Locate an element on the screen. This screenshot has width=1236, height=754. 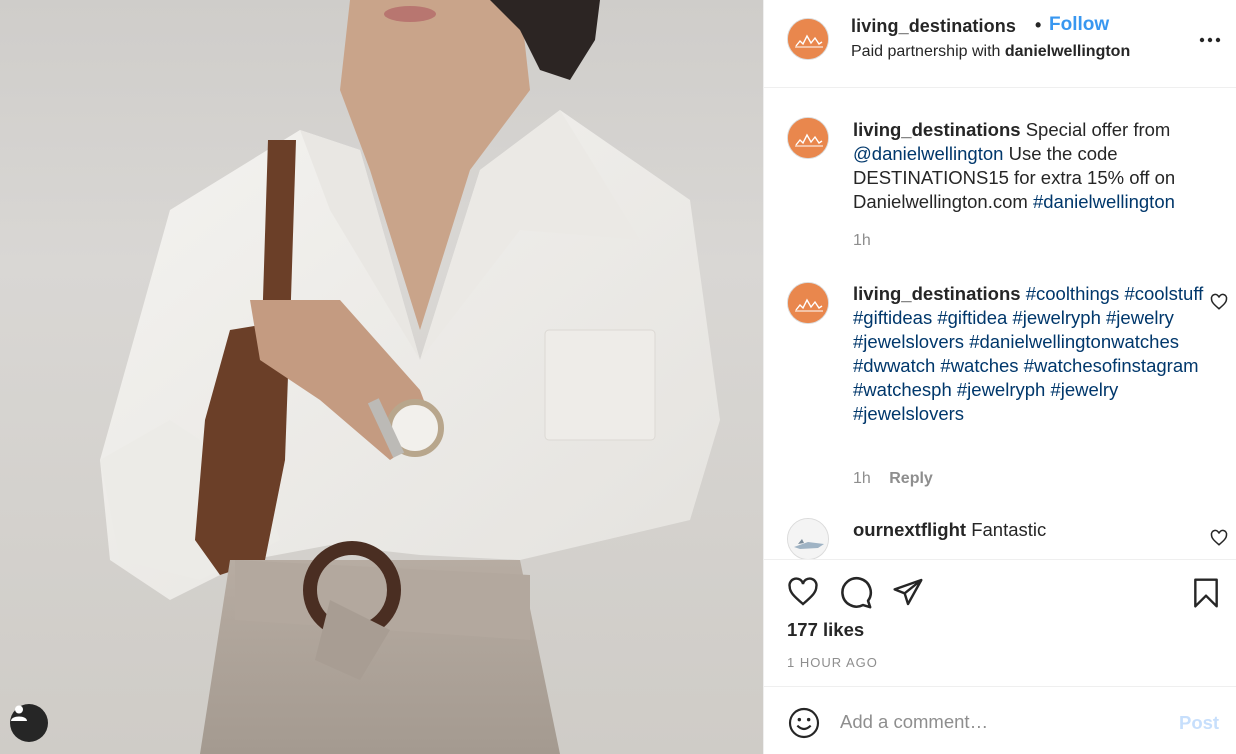
hashtag-link: #danielwellington is located at coordinates (1104, 201).